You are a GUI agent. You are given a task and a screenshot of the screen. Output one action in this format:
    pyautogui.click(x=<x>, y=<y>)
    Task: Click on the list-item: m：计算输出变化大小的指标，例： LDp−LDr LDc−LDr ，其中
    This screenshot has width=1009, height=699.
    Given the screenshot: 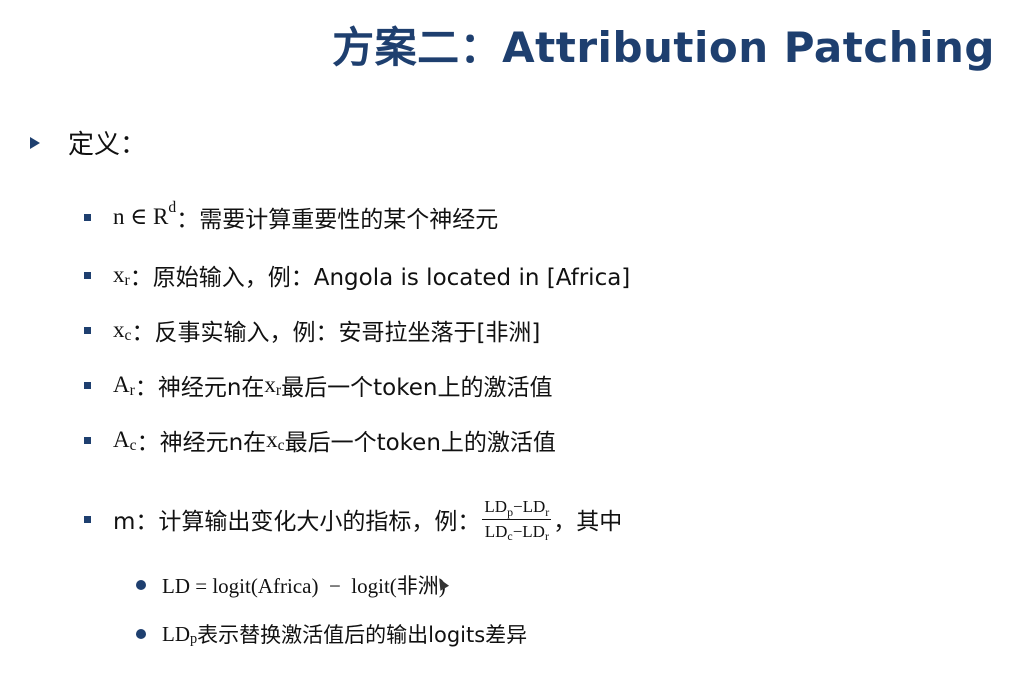 What is the action you would take?
    pyautogui.click(x=353, y=520)
    